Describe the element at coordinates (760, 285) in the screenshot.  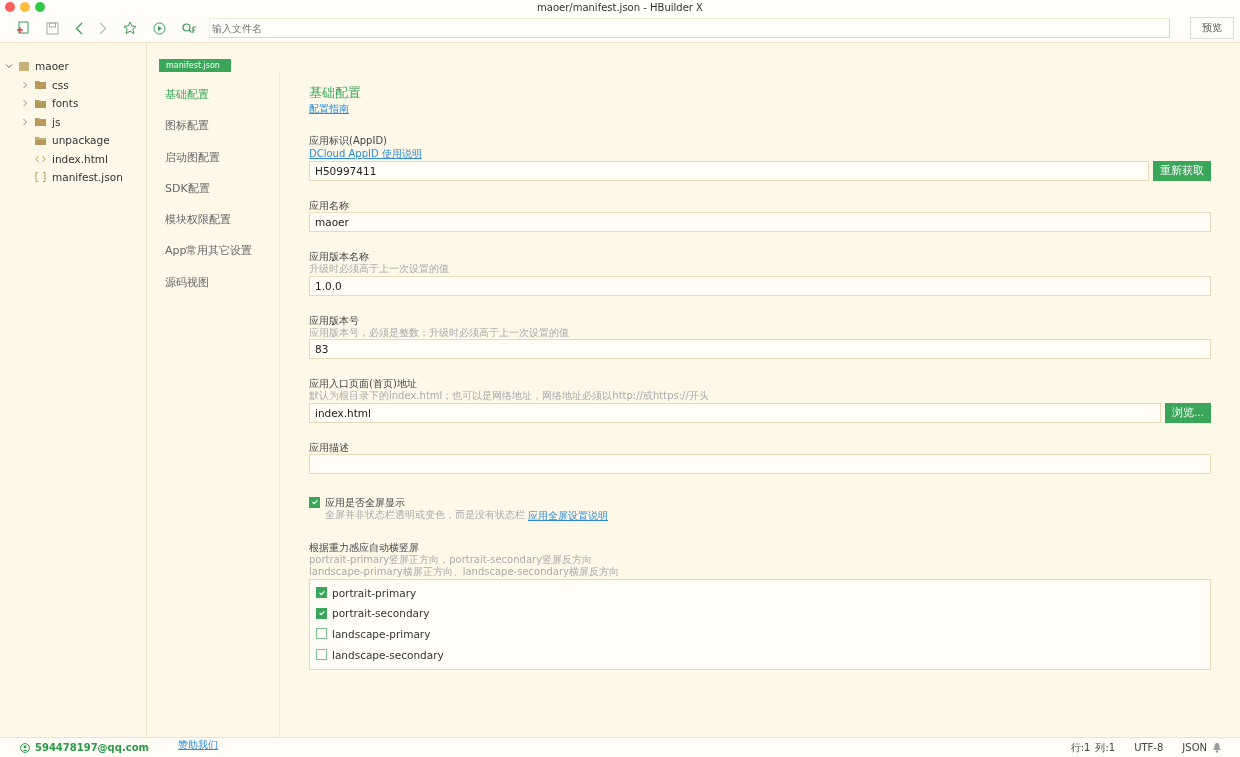
I see `text-field: 1.0.0` at that location.